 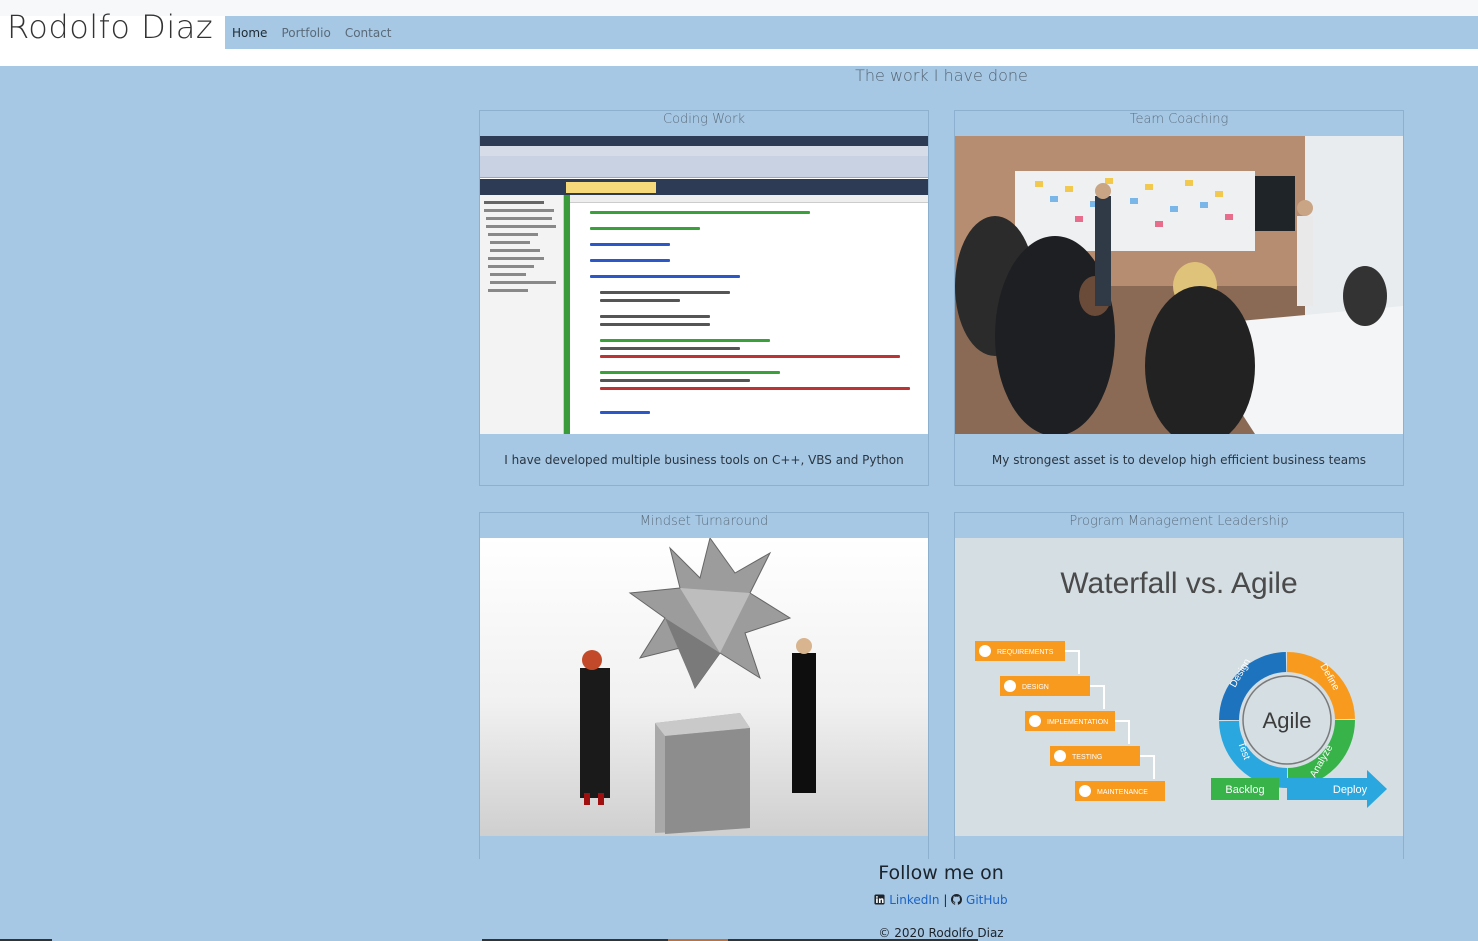 What do you see at coordinates (1122, 792) in the screenshot?
I see `wf-step-maintenance: MAINTENANCE` at bounding box center [1122, 792].